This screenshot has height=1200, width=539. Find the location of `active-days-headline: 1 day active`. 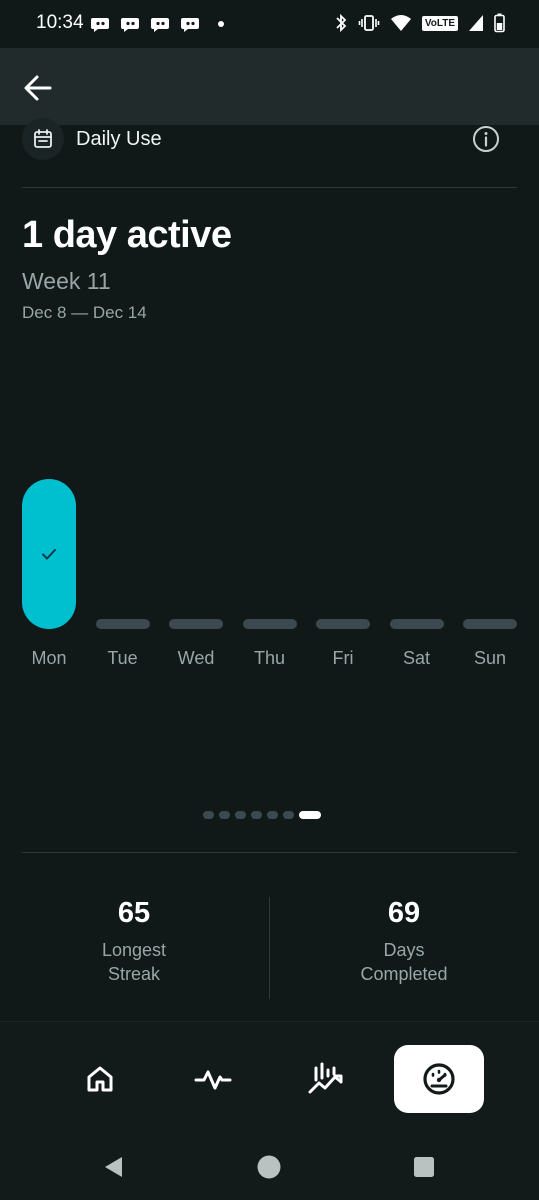

active-days-headline: 1 day active is located at coordinates (127, 235).